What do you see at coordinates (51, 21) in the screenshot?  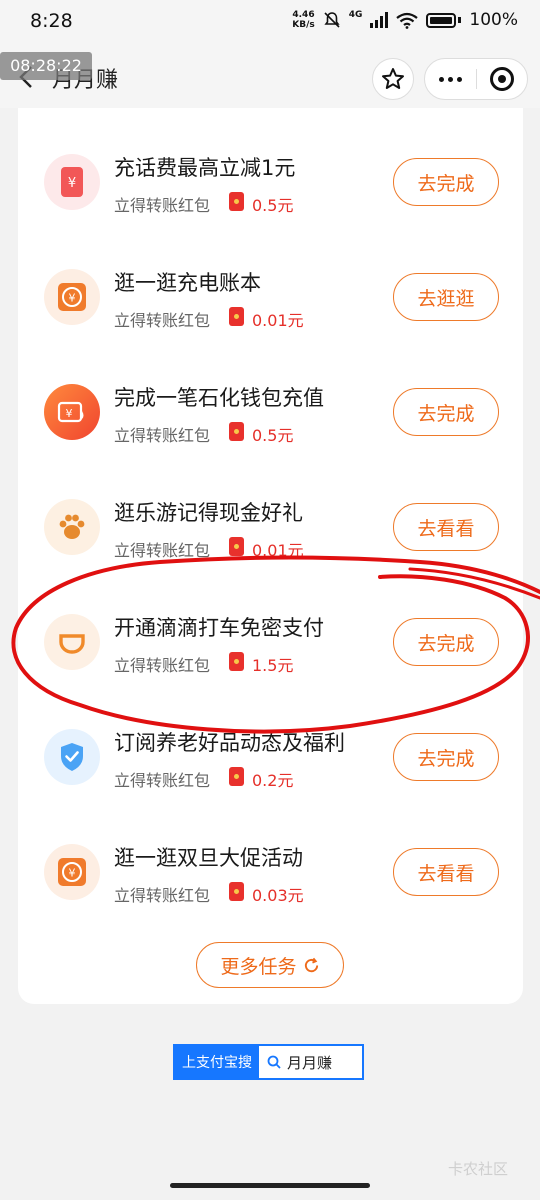 I see `status-time: 8:28` at bounding box center [51, 21].